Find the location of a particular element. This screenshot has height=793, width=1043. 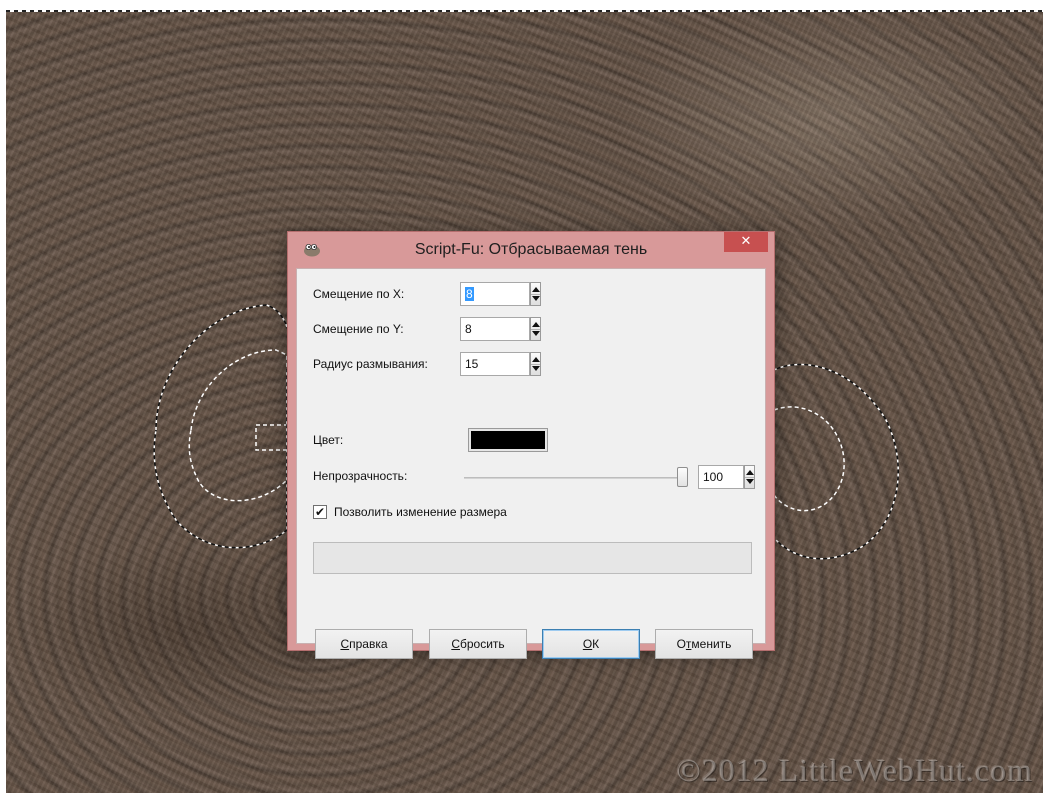

color-picker-button is located at coordinates (508, 440).